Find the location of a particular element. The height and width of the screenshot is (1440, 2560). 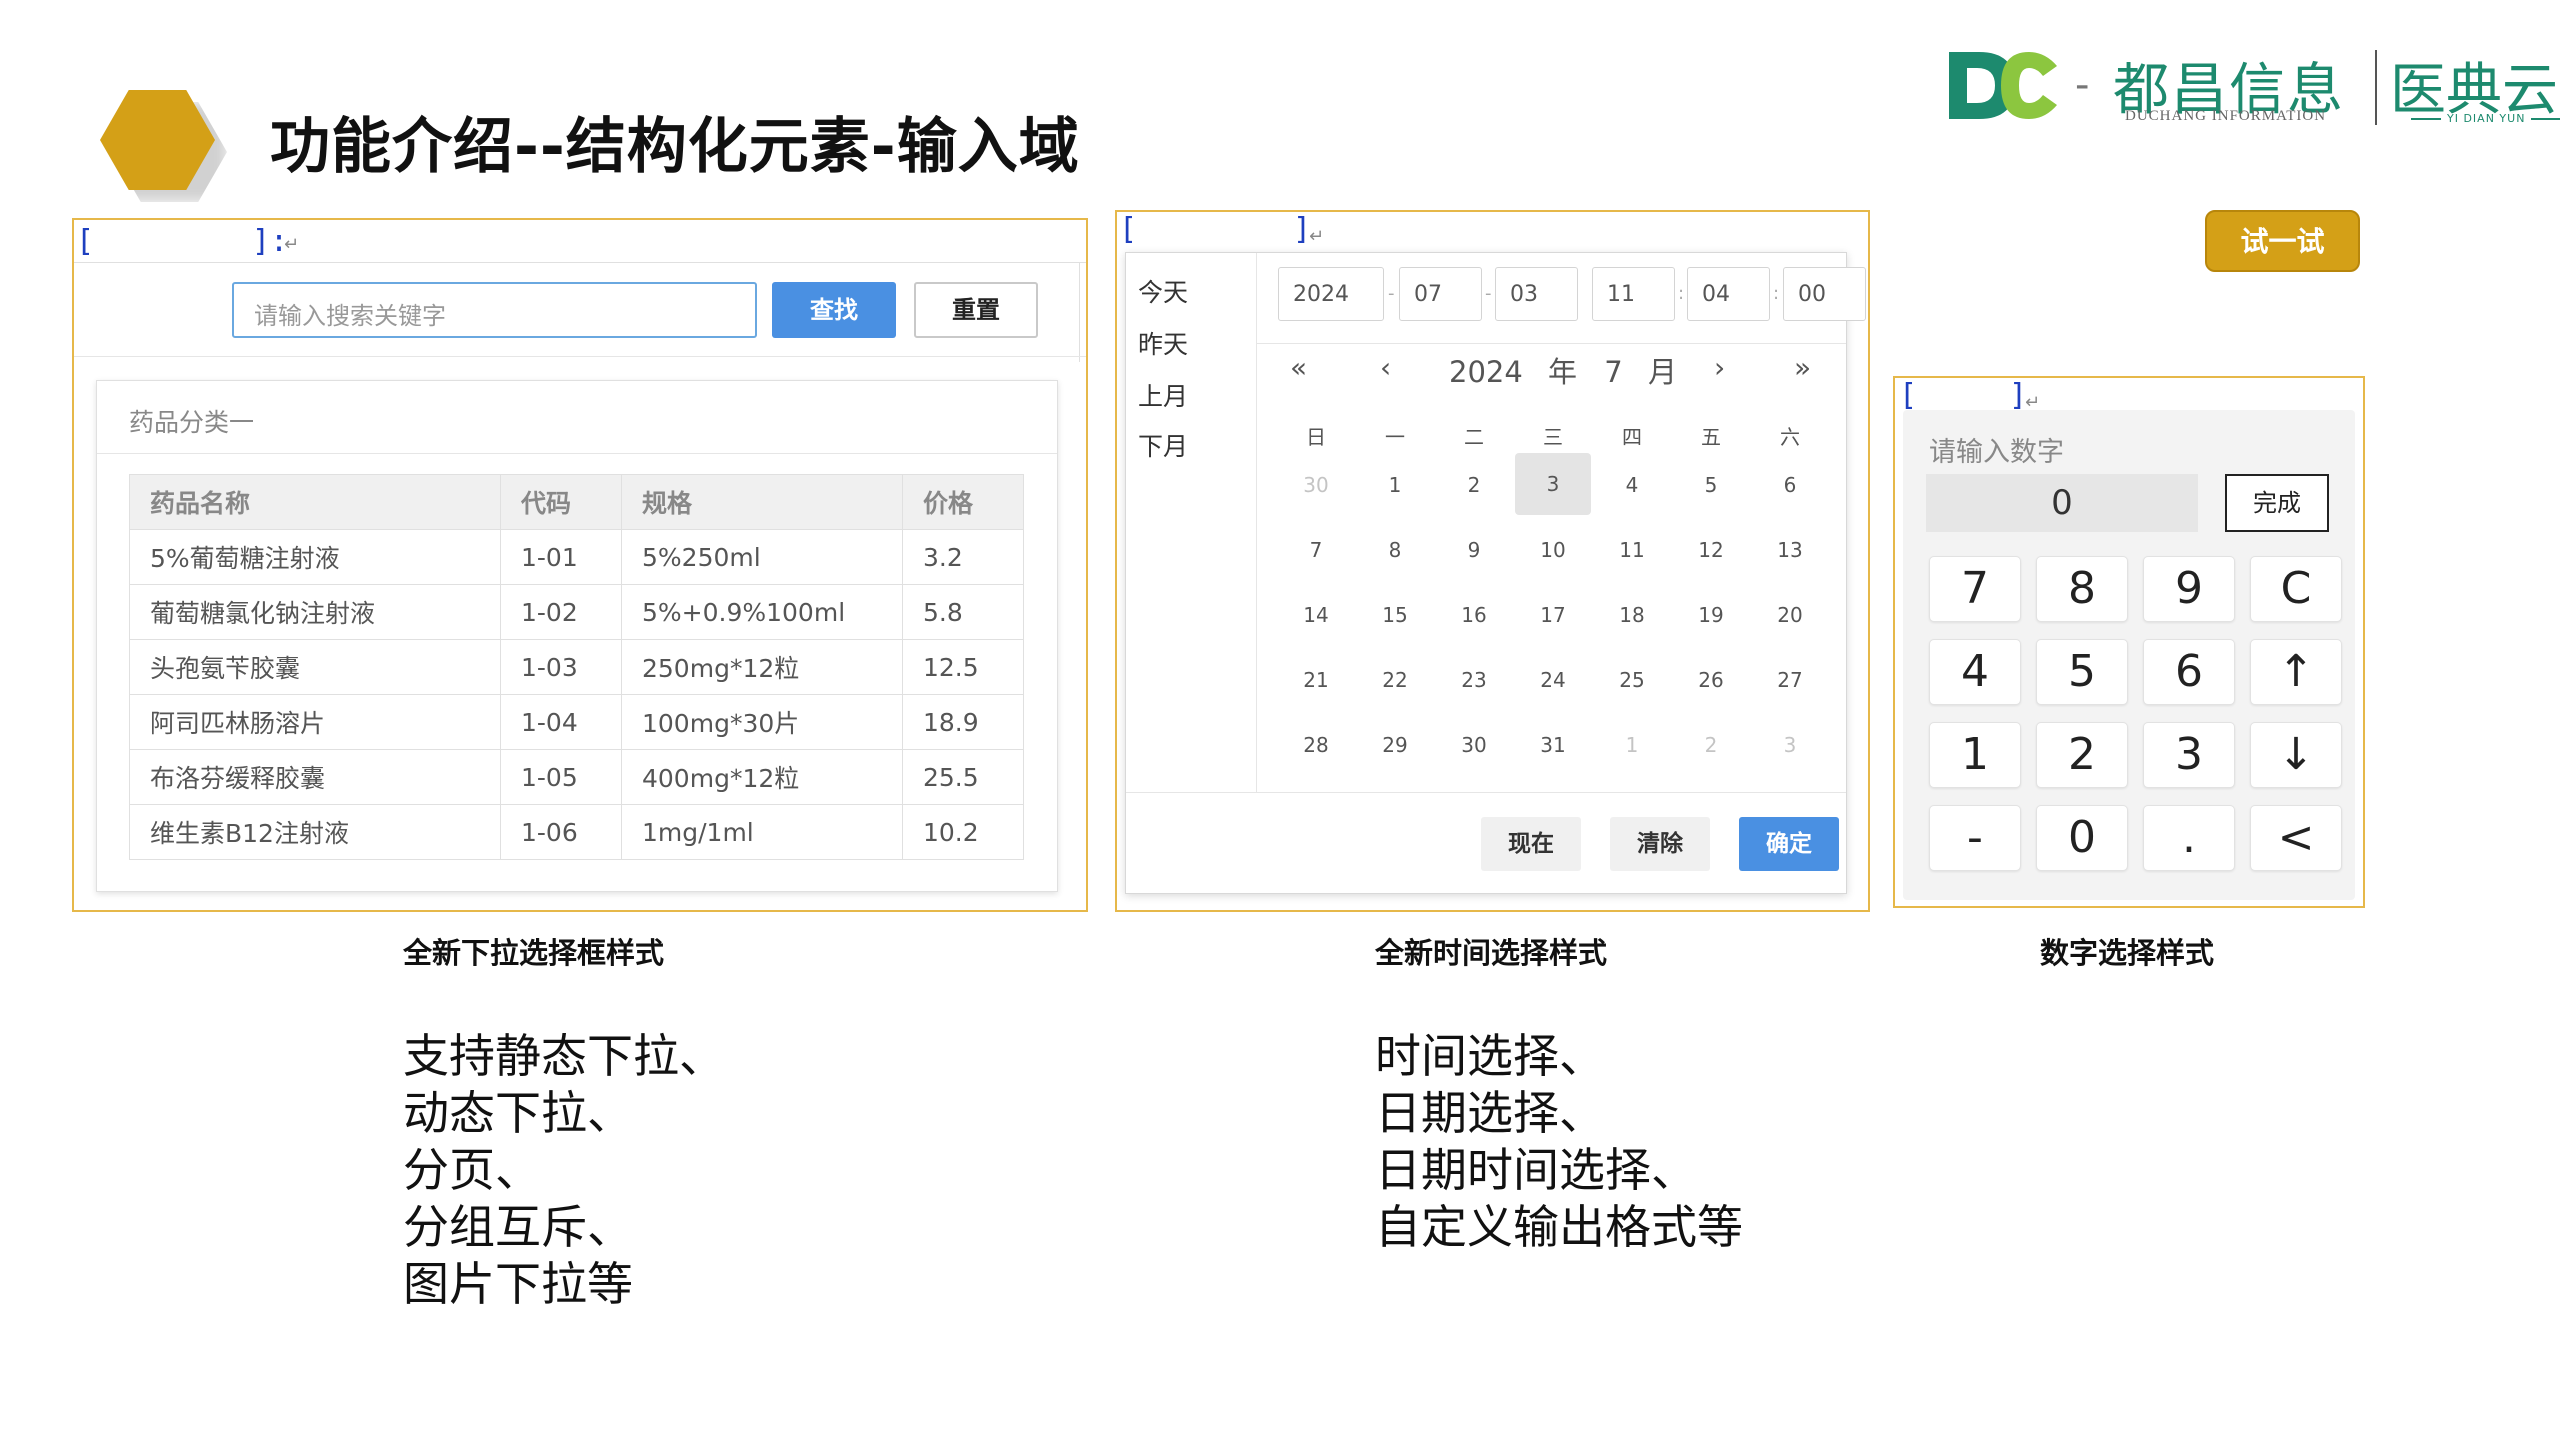

day-input: 03 is located at coordinates (1536, 294).